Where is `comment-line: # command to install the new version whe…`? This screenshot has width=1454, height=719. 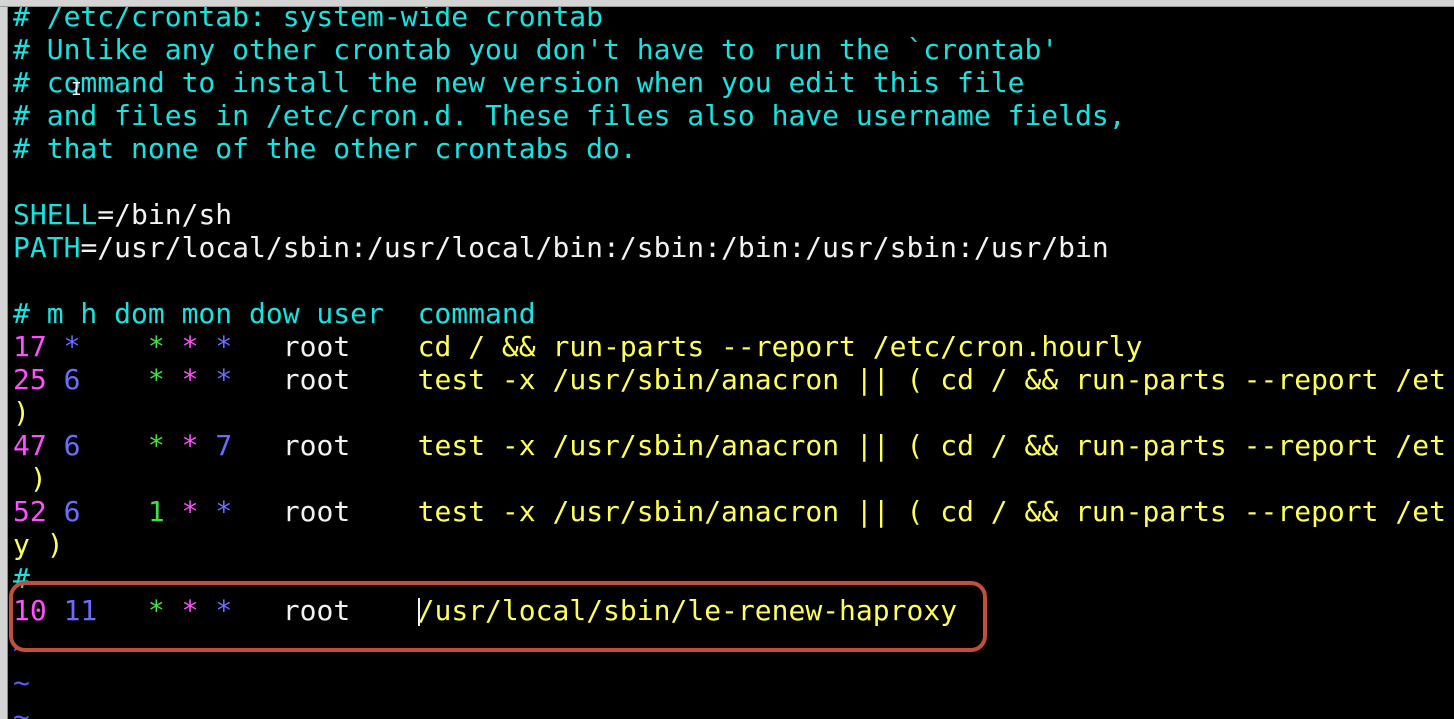 comment-line: # command to install the new version whe… is located at coordinates (519, 82).